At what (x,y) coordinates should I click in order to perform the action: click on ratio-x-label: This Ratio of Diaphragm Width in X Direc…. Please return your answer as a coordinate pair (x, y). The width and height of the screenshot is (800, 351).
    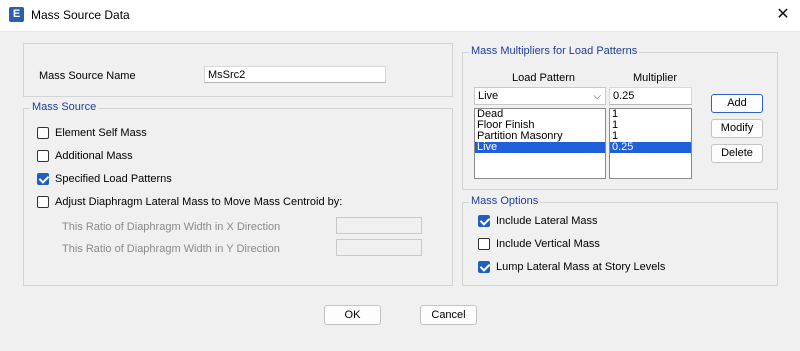
    Looking at the image, I should click on (171, 227).